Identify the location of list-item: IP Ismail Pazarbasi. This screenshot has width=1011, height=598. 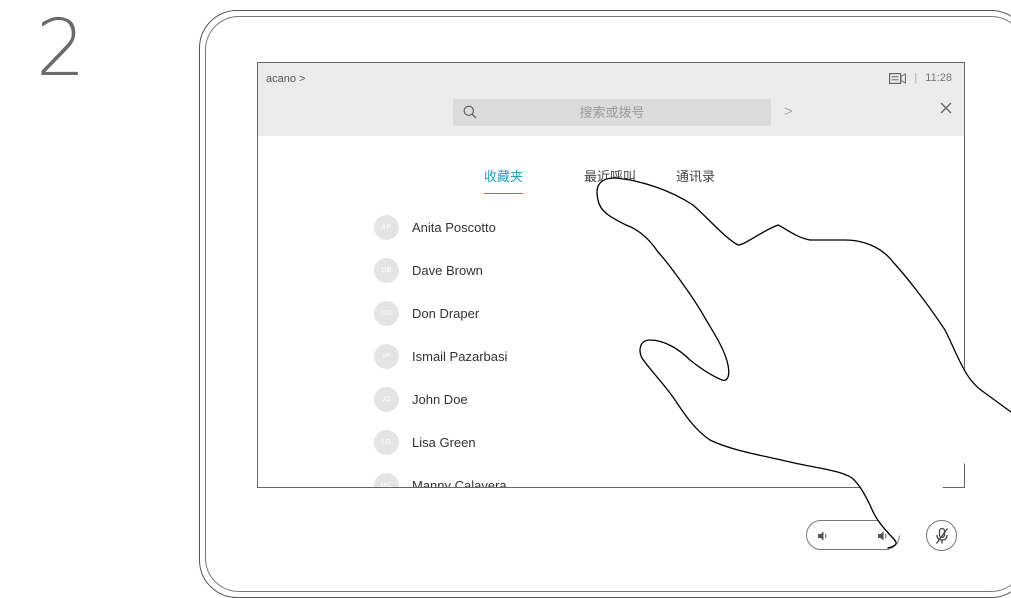
(440, 356).